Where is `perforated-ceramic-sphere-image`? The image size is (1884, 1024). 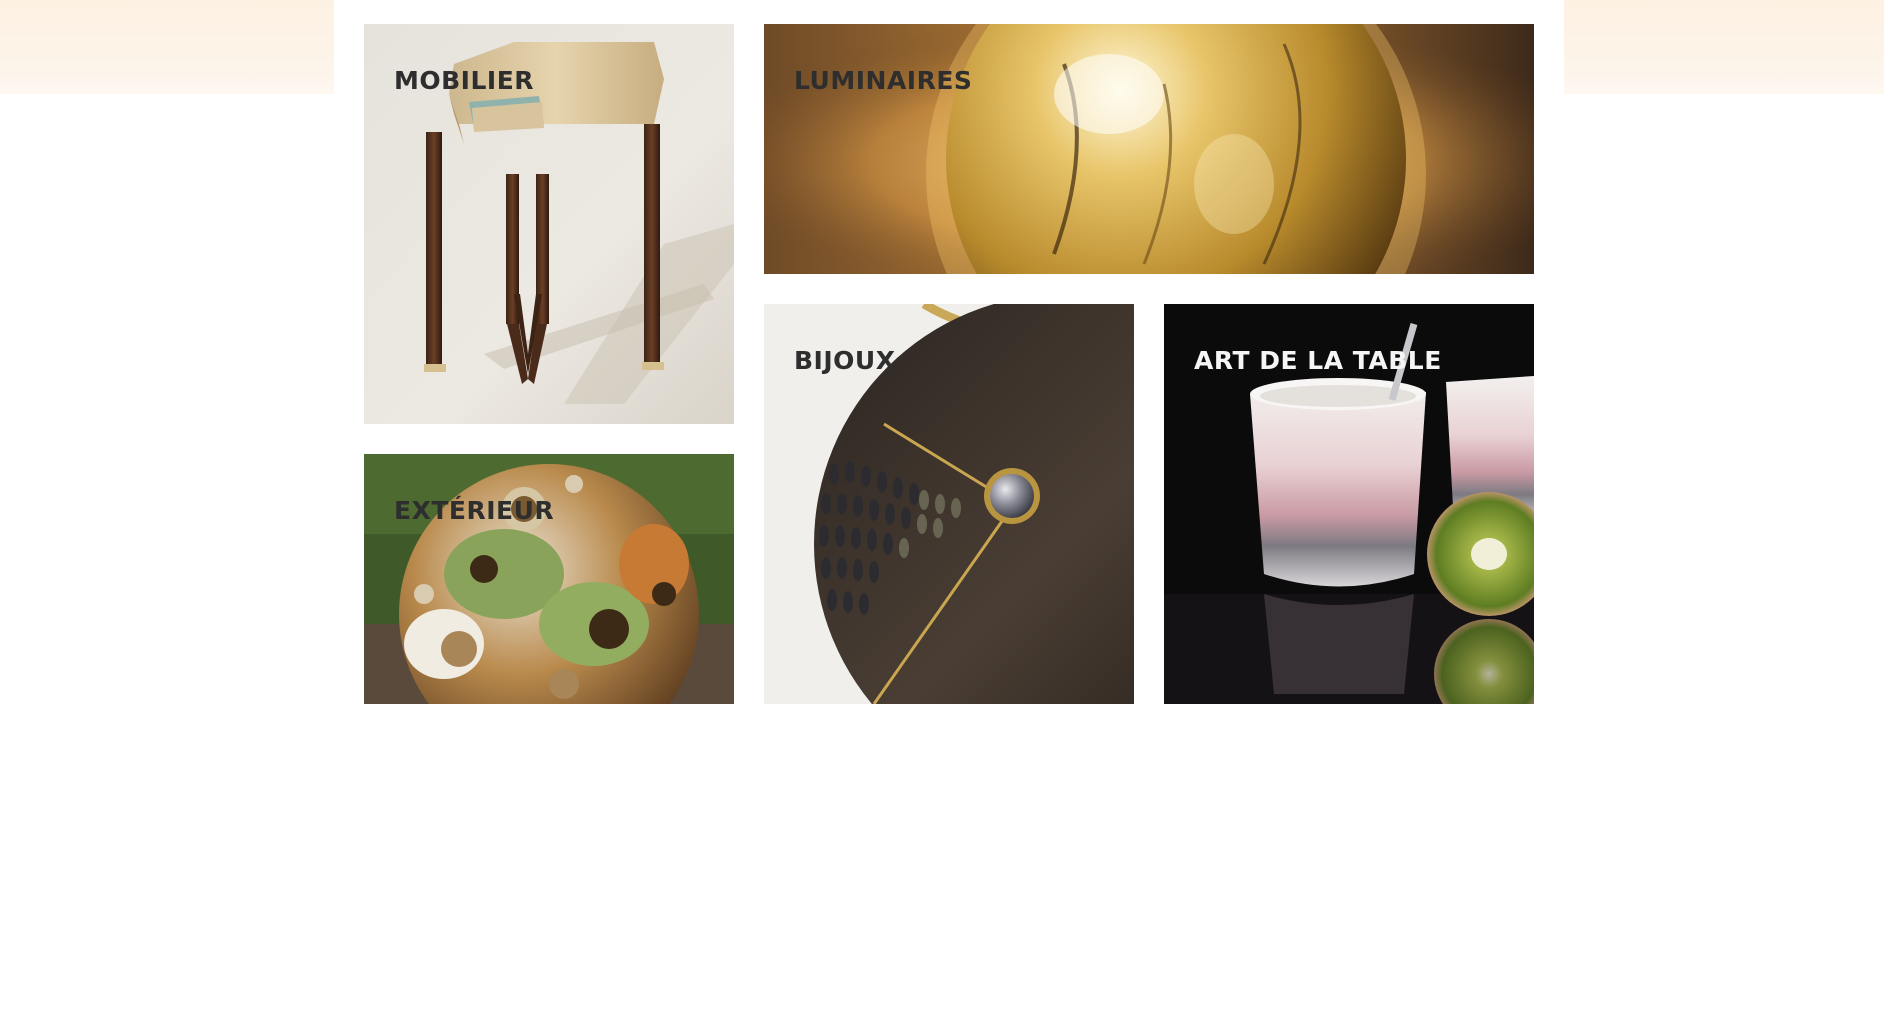 perforated-ceramic-sphere-image is located at coordinates (549, 579).